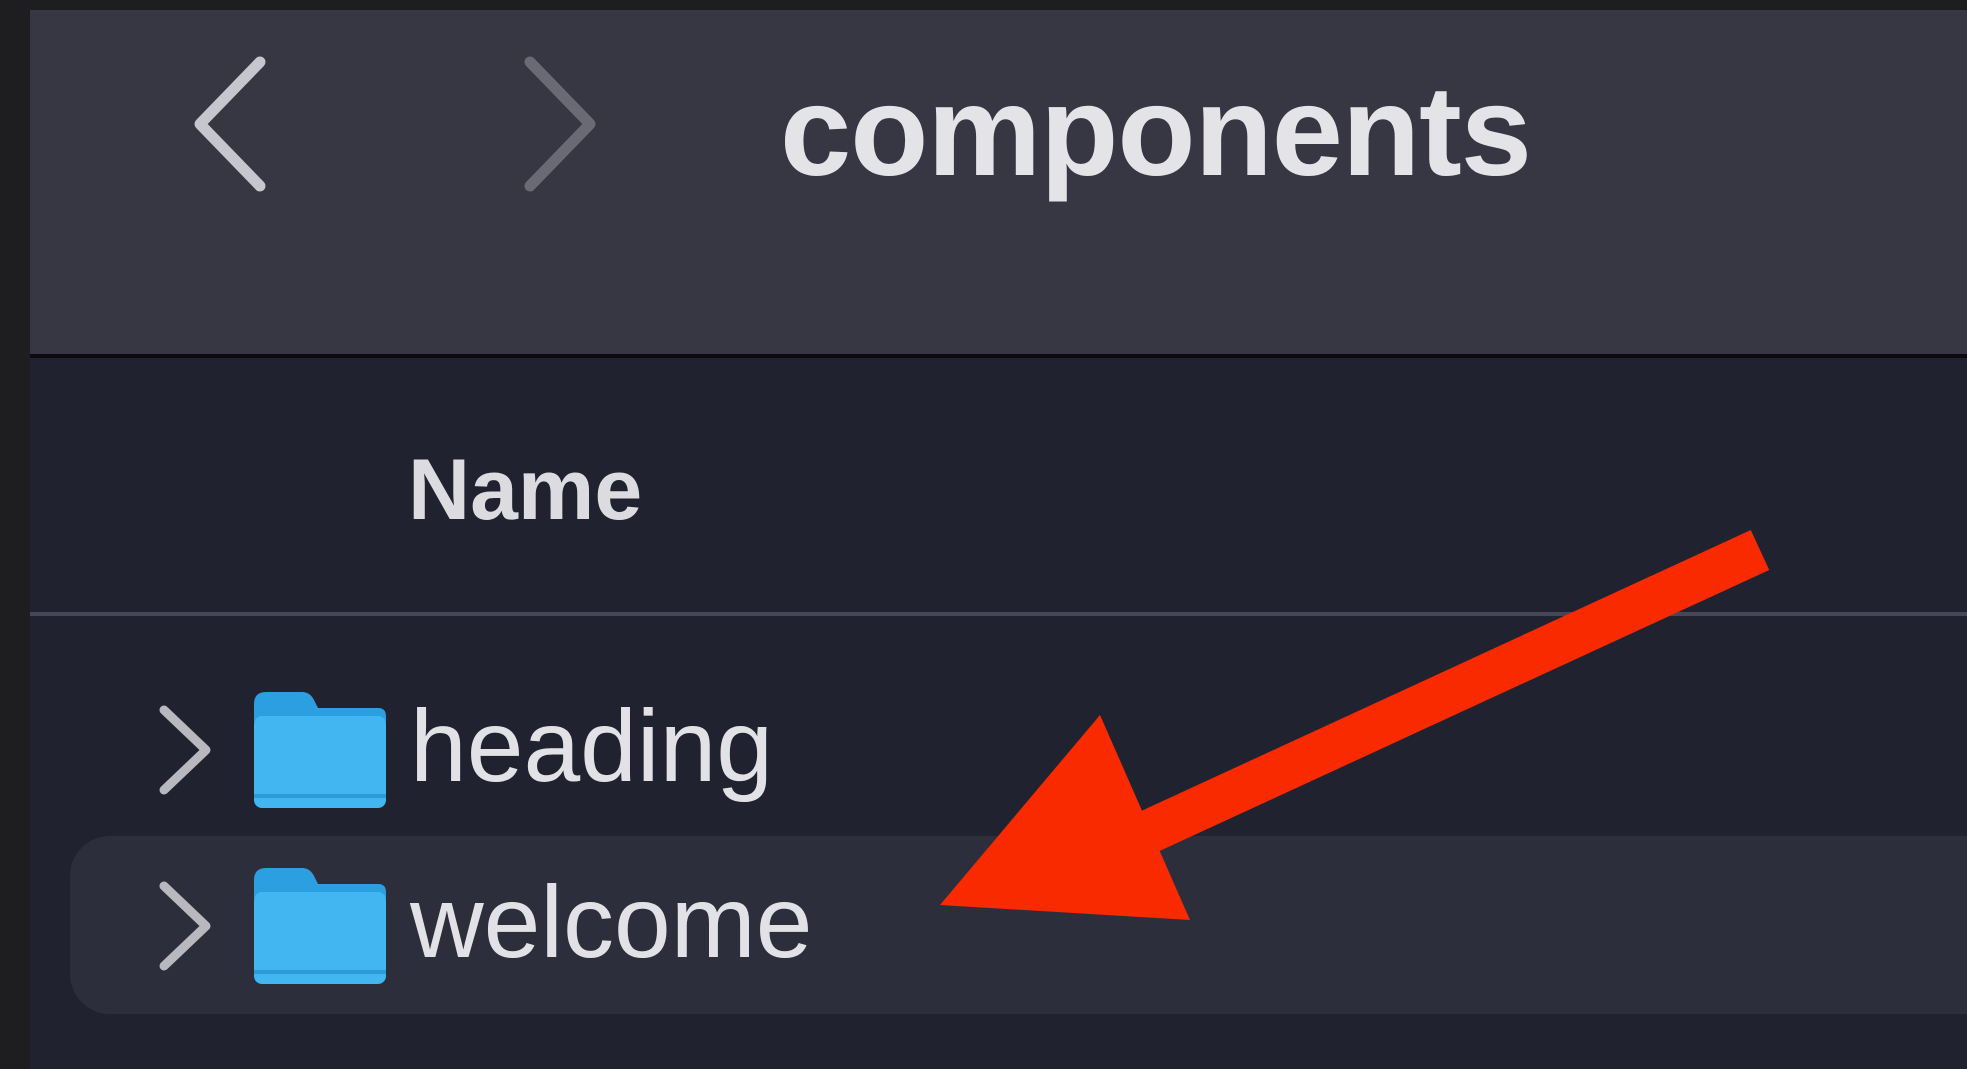 Image resolution: width=1967 pixels, height=1069 pixels. I want to click on chevron-left-icon, so click(230, 124).